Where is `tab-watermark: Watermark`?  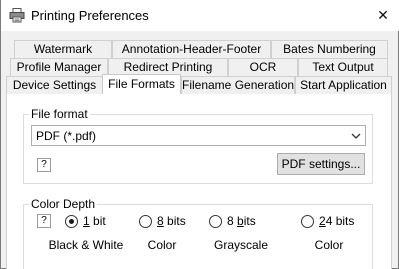
tab-watermark: Watermark is located at coordinates (63, 49).